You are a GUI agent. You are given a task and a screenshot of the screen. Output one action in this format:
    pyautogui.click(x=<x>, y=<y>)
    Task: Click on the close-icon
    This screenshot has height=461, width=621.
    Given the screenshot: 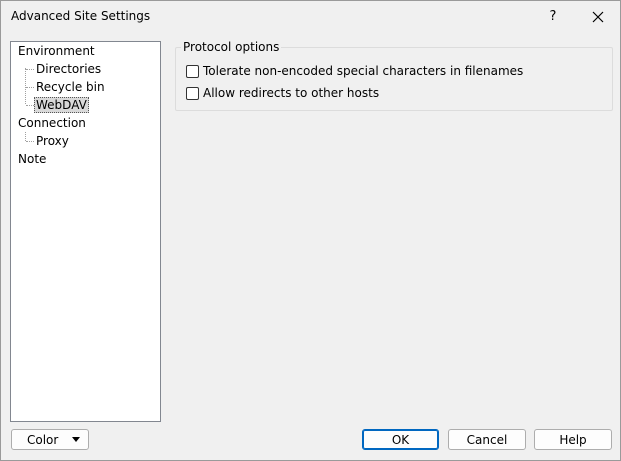 What is the action you would take?
    pyautogui.click(x=598, y=16)
    